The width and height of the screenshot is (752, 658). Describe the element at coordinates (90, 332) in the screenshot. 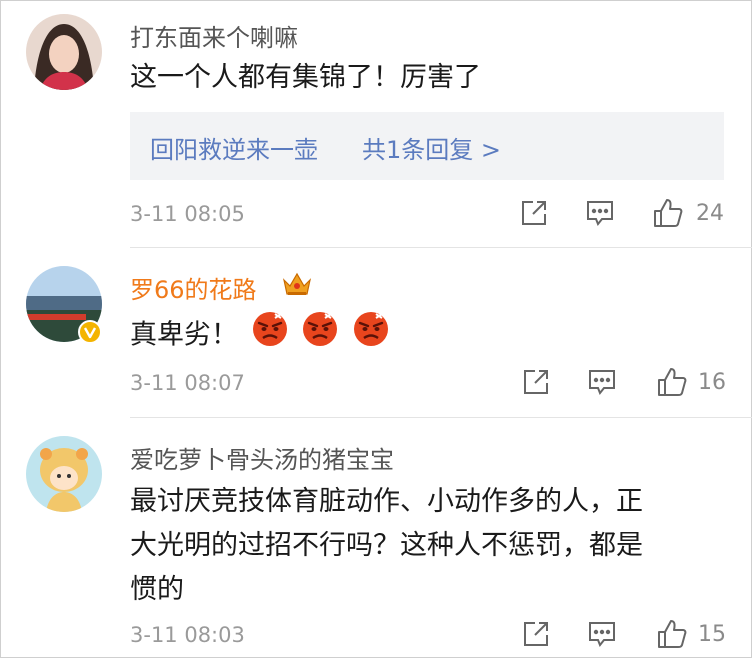

I see `verified-icon` at that location.